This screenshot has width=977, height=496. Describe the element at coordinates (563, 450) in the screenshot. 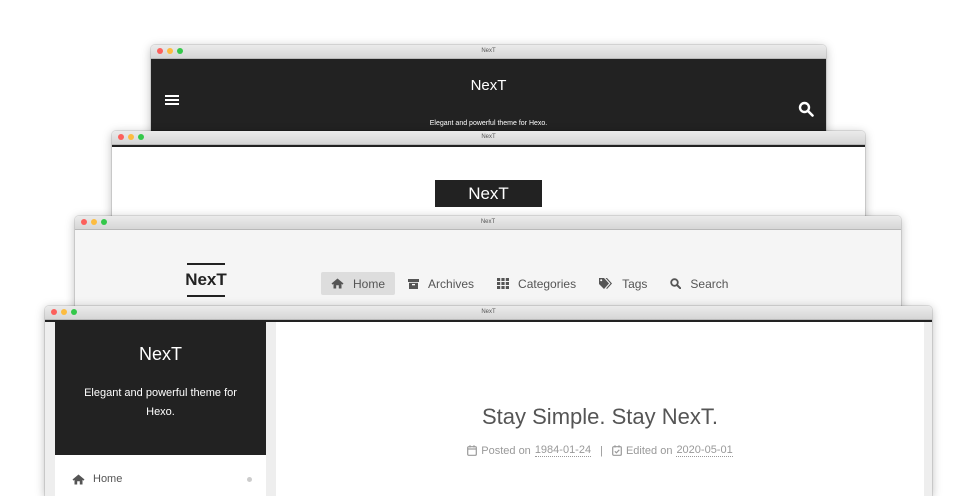

I see `posted-date: 1984-01-24` at that location.